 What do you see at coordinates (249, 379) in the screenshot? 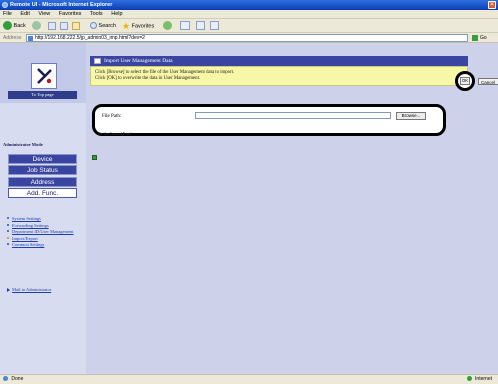
I see `status-bar: Done Internet` at bounding box center [249, 379].